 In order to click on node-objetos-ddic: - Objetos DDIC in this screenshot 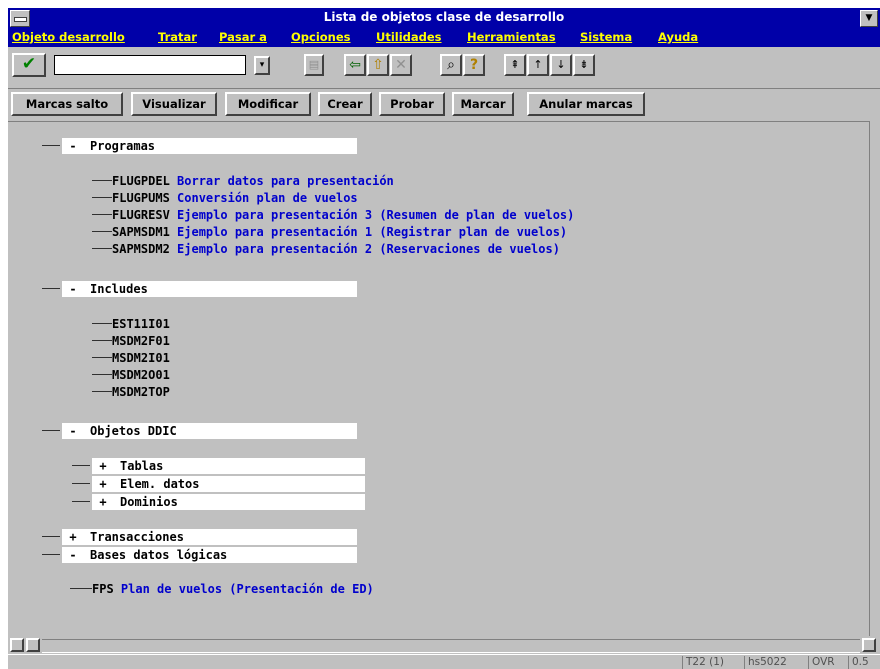, I will do `click(209, 431)`.